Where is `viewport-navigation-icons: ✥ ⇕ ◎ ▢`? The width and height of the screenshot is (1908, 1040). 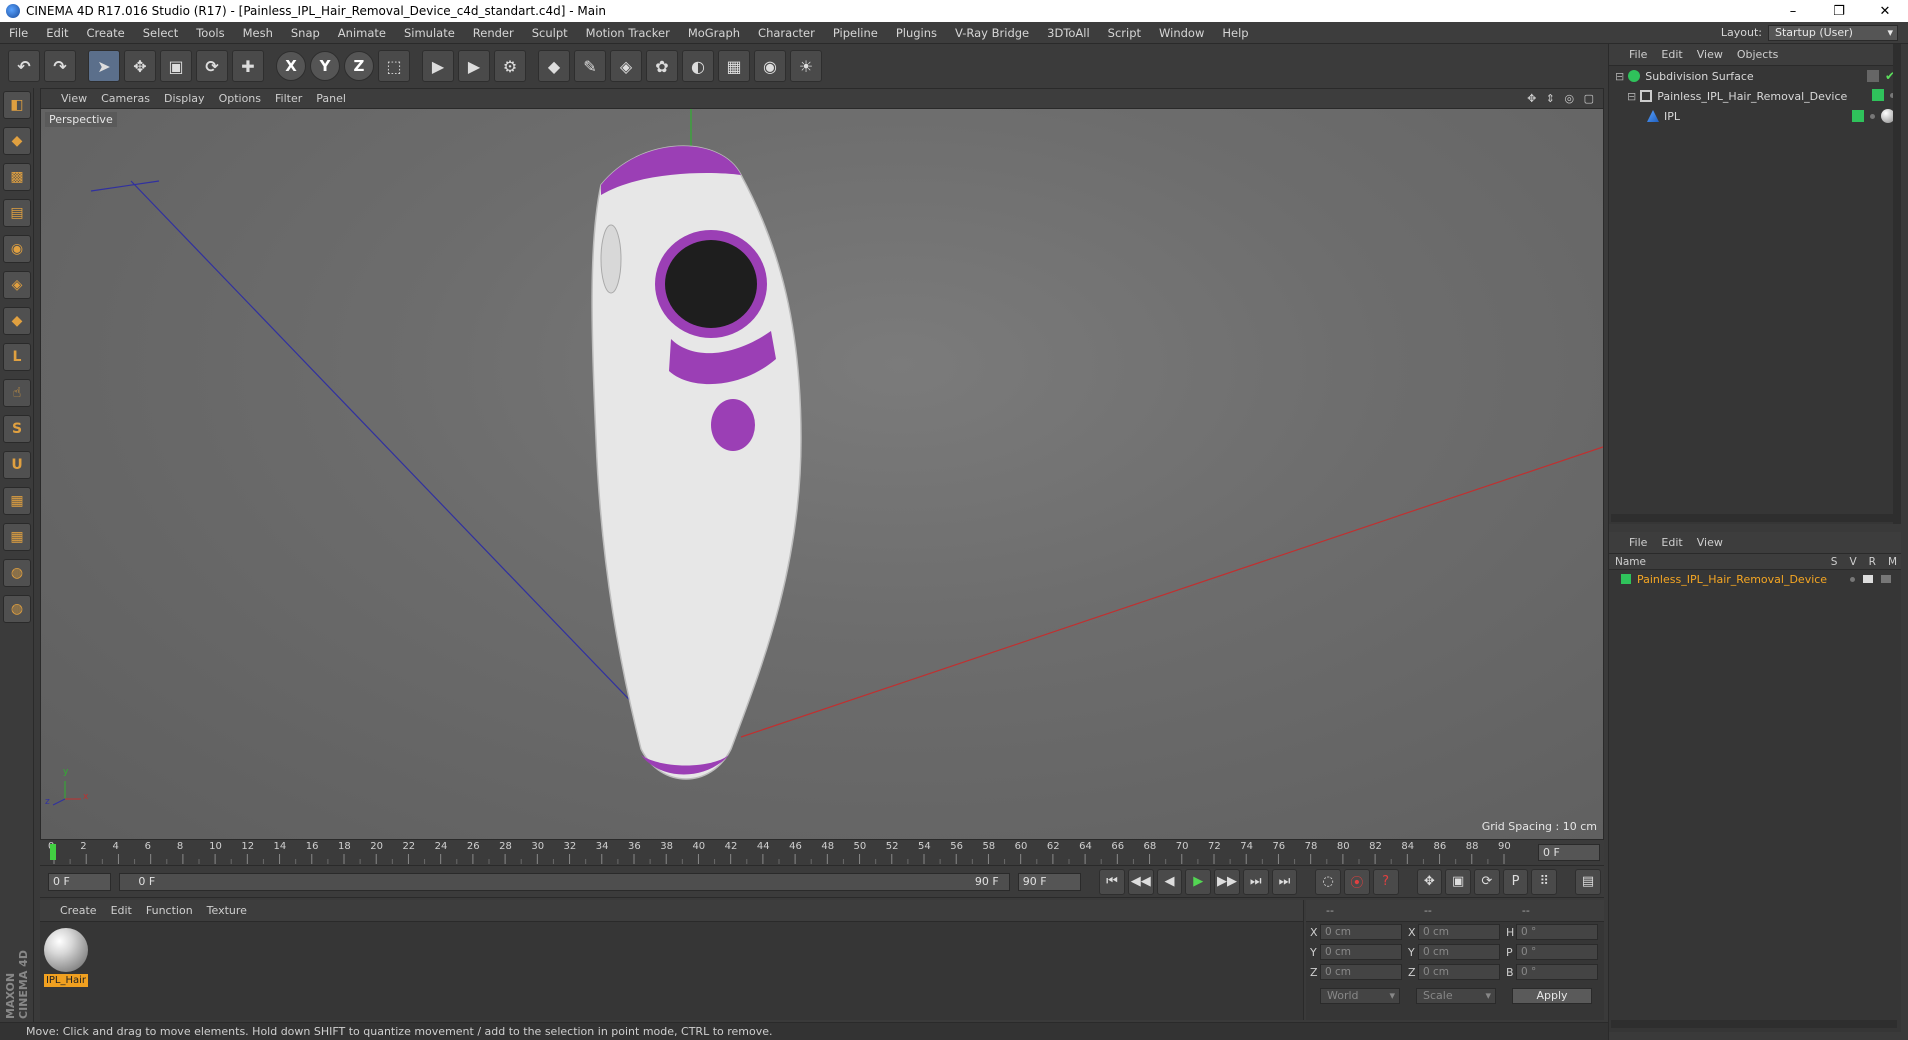
viewport-navigation-icons: ✥ ⇕ ◎ ▢ is located at coordinates (1565, 98).